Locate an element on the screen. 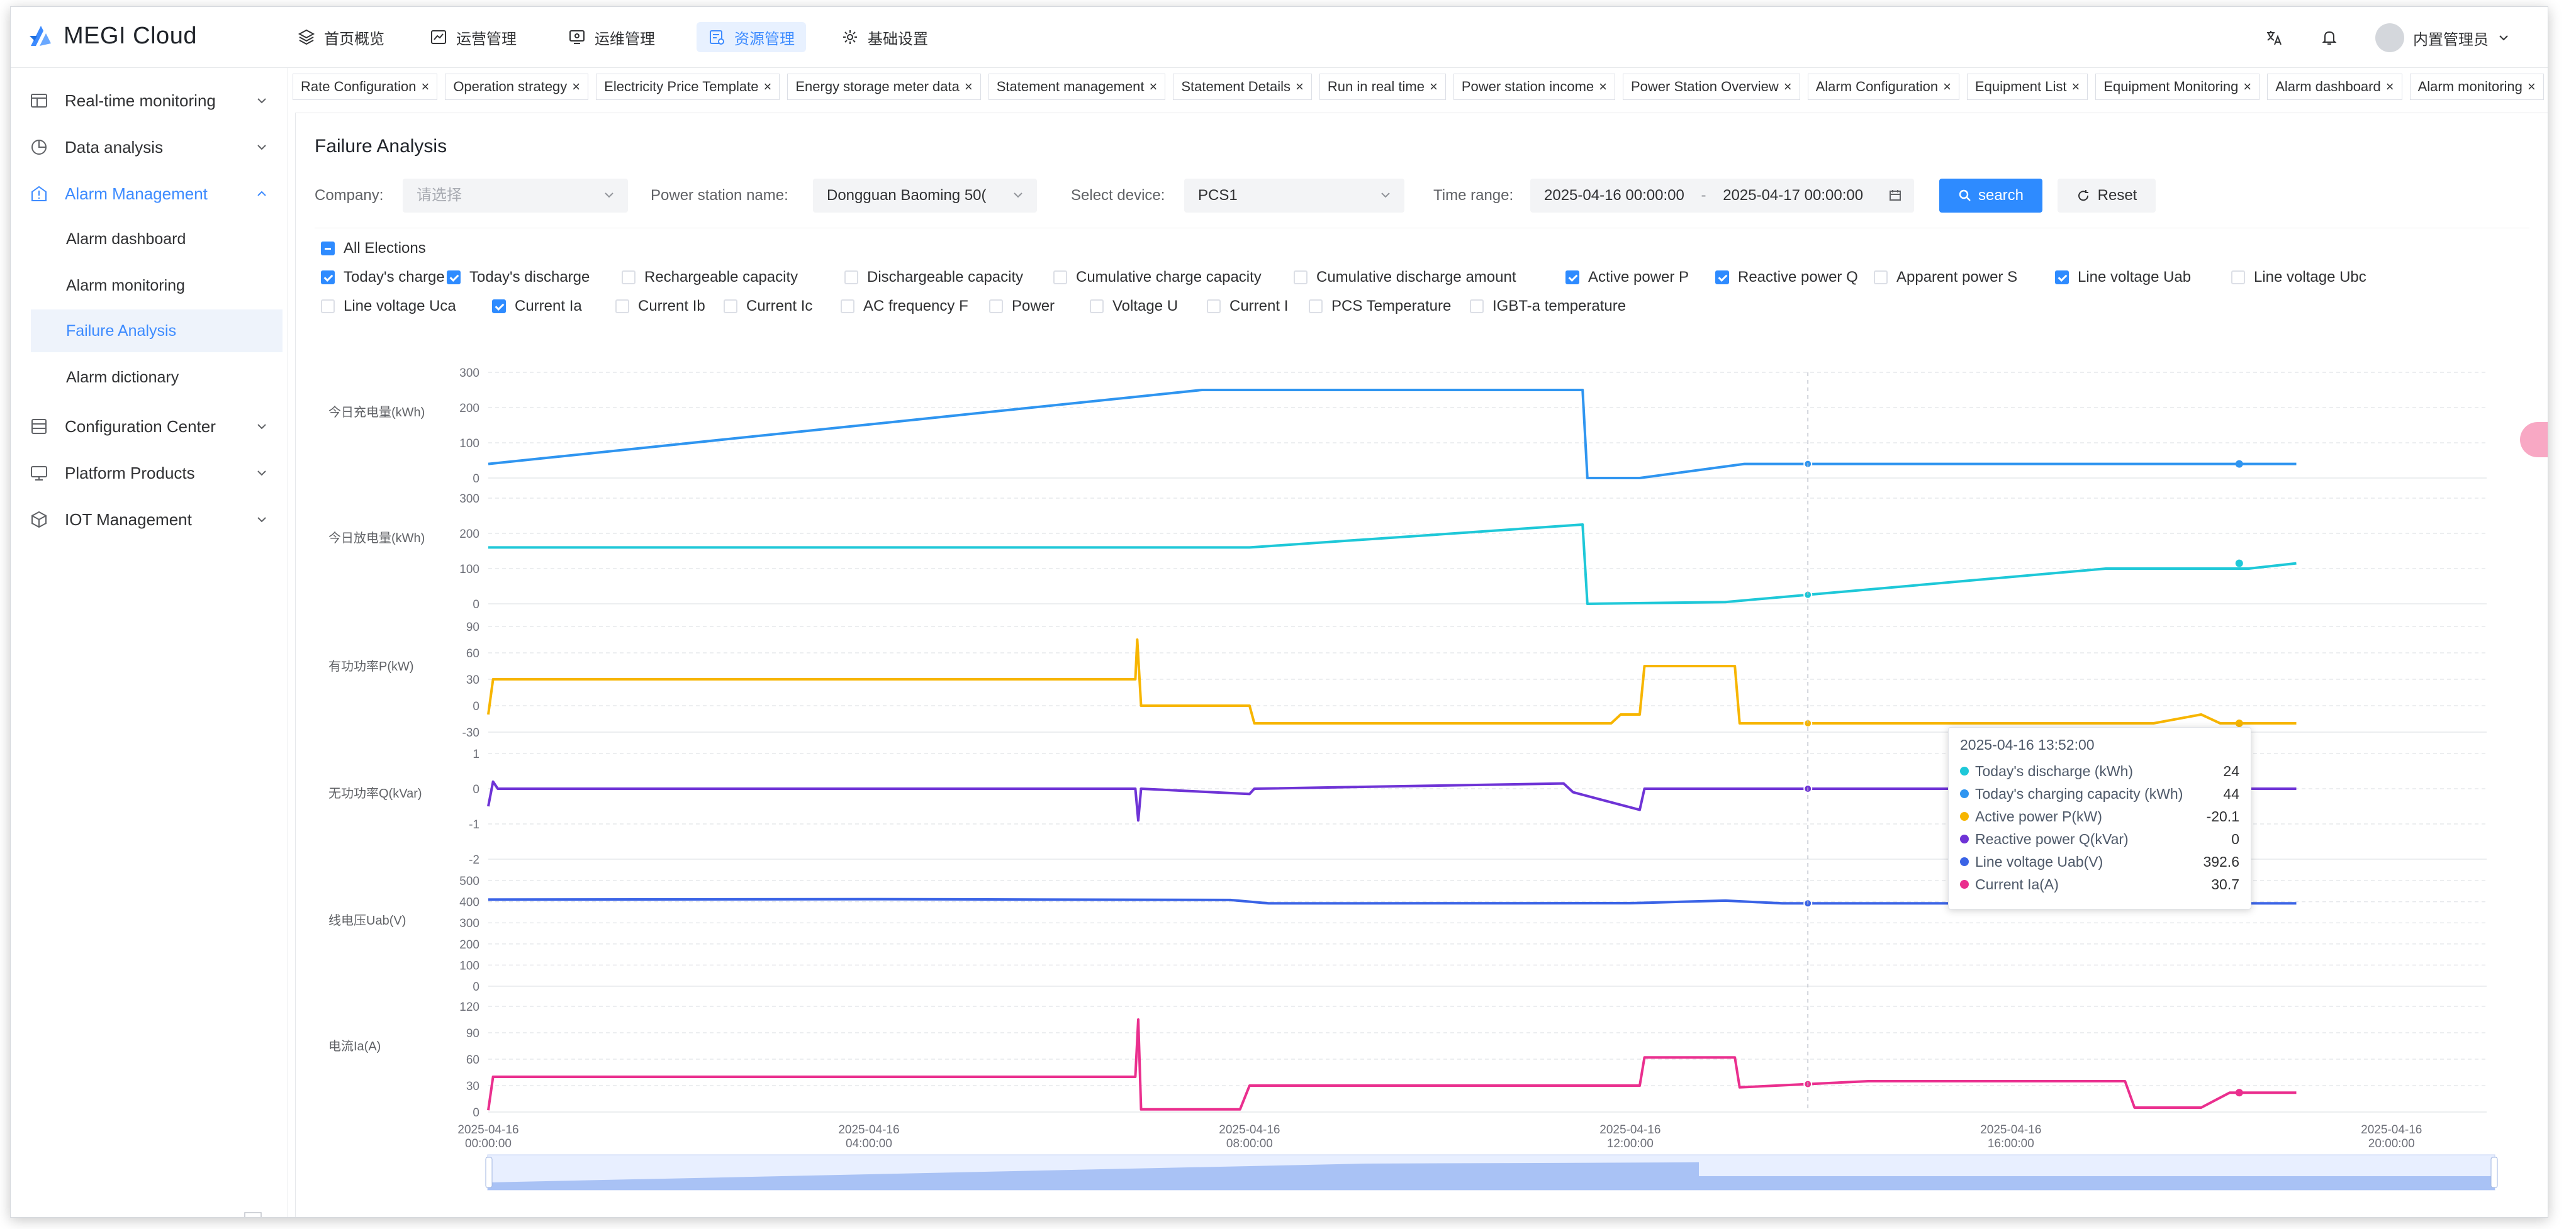  sidebar-item-label: Configuration Center is located at coordinates (140, 426).